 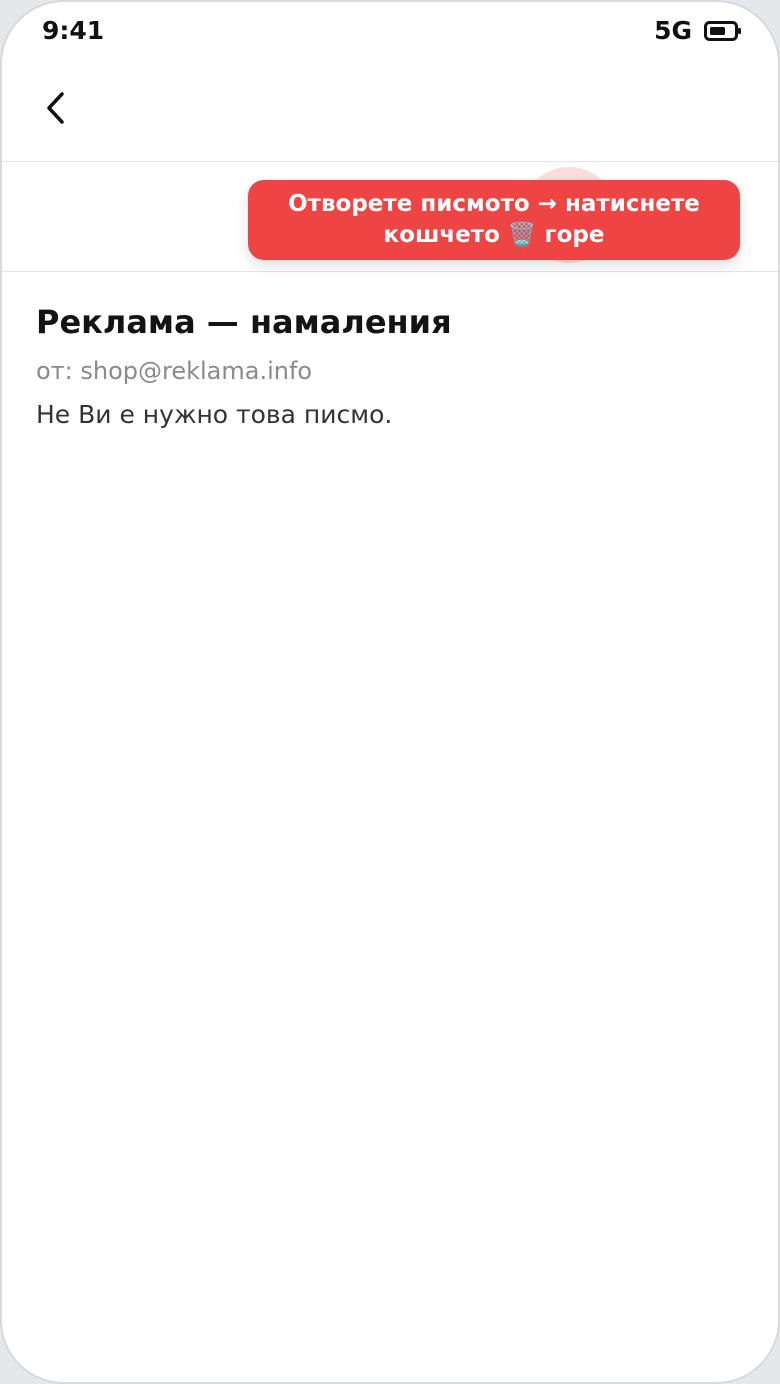 I want to click on status-indicators: 5G, so click(x=698, y=30).